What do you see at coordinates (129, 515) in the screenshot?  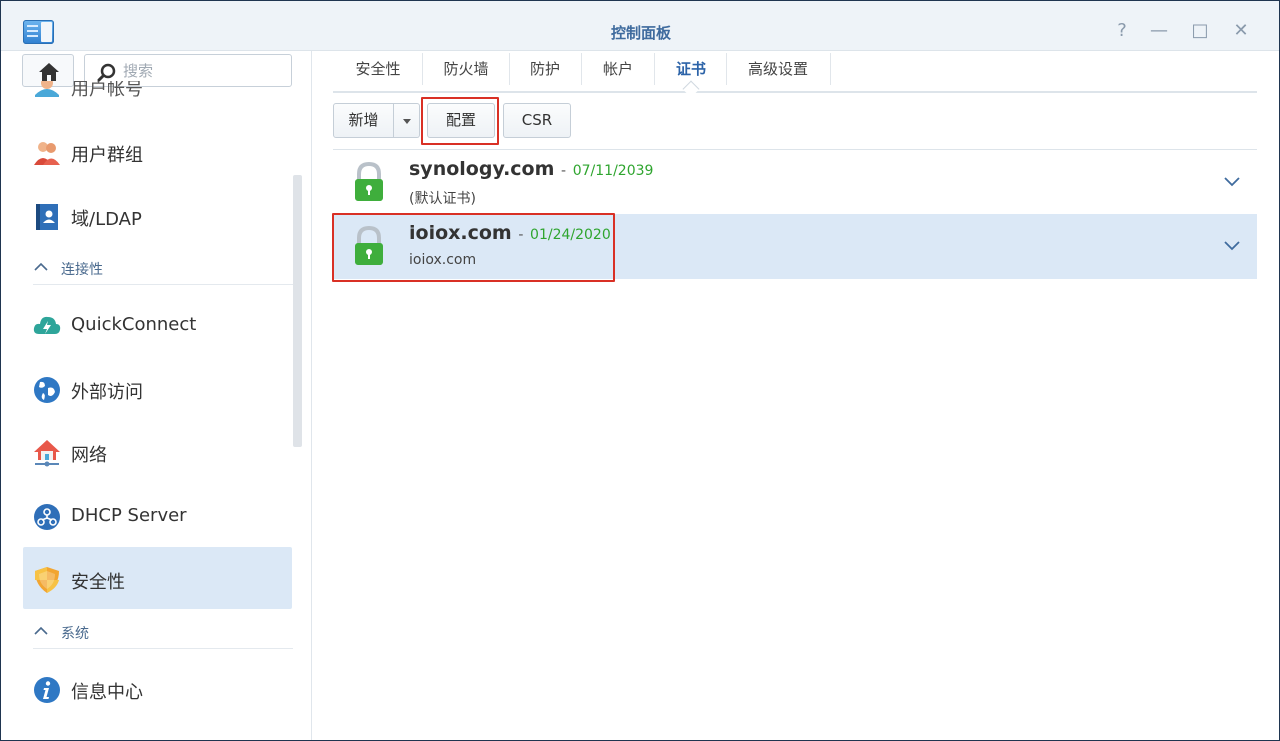 I see `sidebar-item-label: DHCP Server` at bounding box center [129, 515].